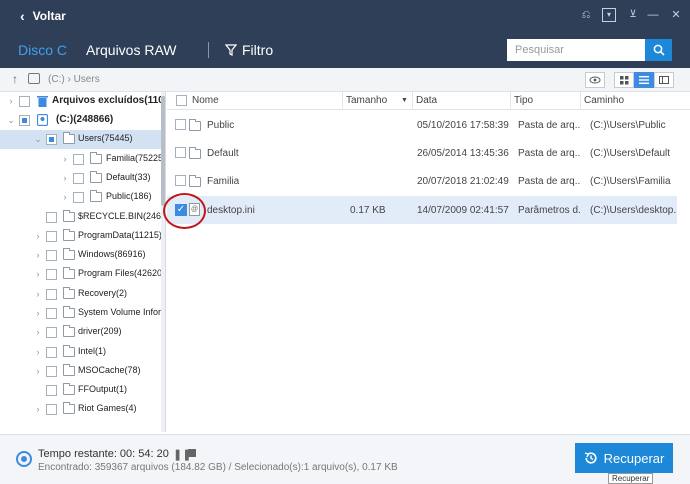 This screenshot has height=484, width=690. Describe the element at coordinates (81, 255) in the screenshot. I see `tree-item-windows: › Windows(86916)` at that location.